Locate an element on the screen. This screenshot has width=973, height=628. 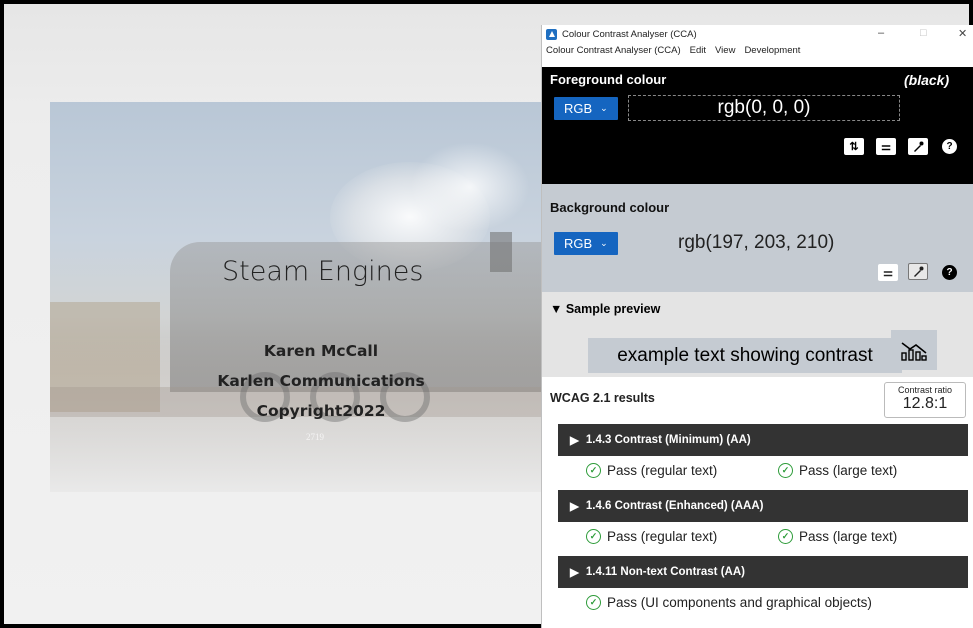
menu-development: Development is located at coordinates (772, 50).